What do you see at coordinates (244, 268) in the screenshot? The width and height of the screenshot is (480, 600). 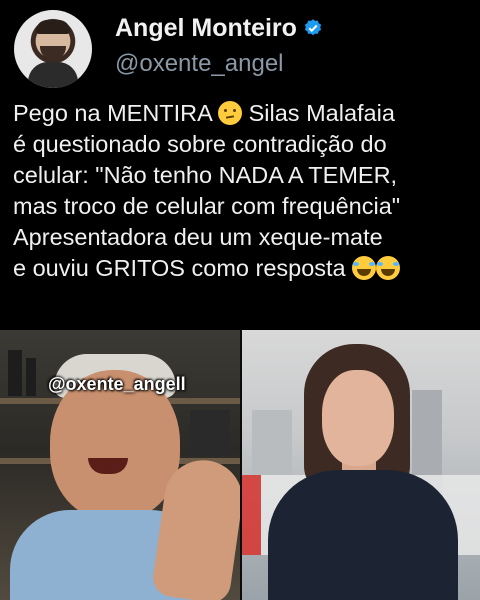 I see `tweet-line-6: e ouviu GRITOS como resposta` at bounding box center [244, 268].